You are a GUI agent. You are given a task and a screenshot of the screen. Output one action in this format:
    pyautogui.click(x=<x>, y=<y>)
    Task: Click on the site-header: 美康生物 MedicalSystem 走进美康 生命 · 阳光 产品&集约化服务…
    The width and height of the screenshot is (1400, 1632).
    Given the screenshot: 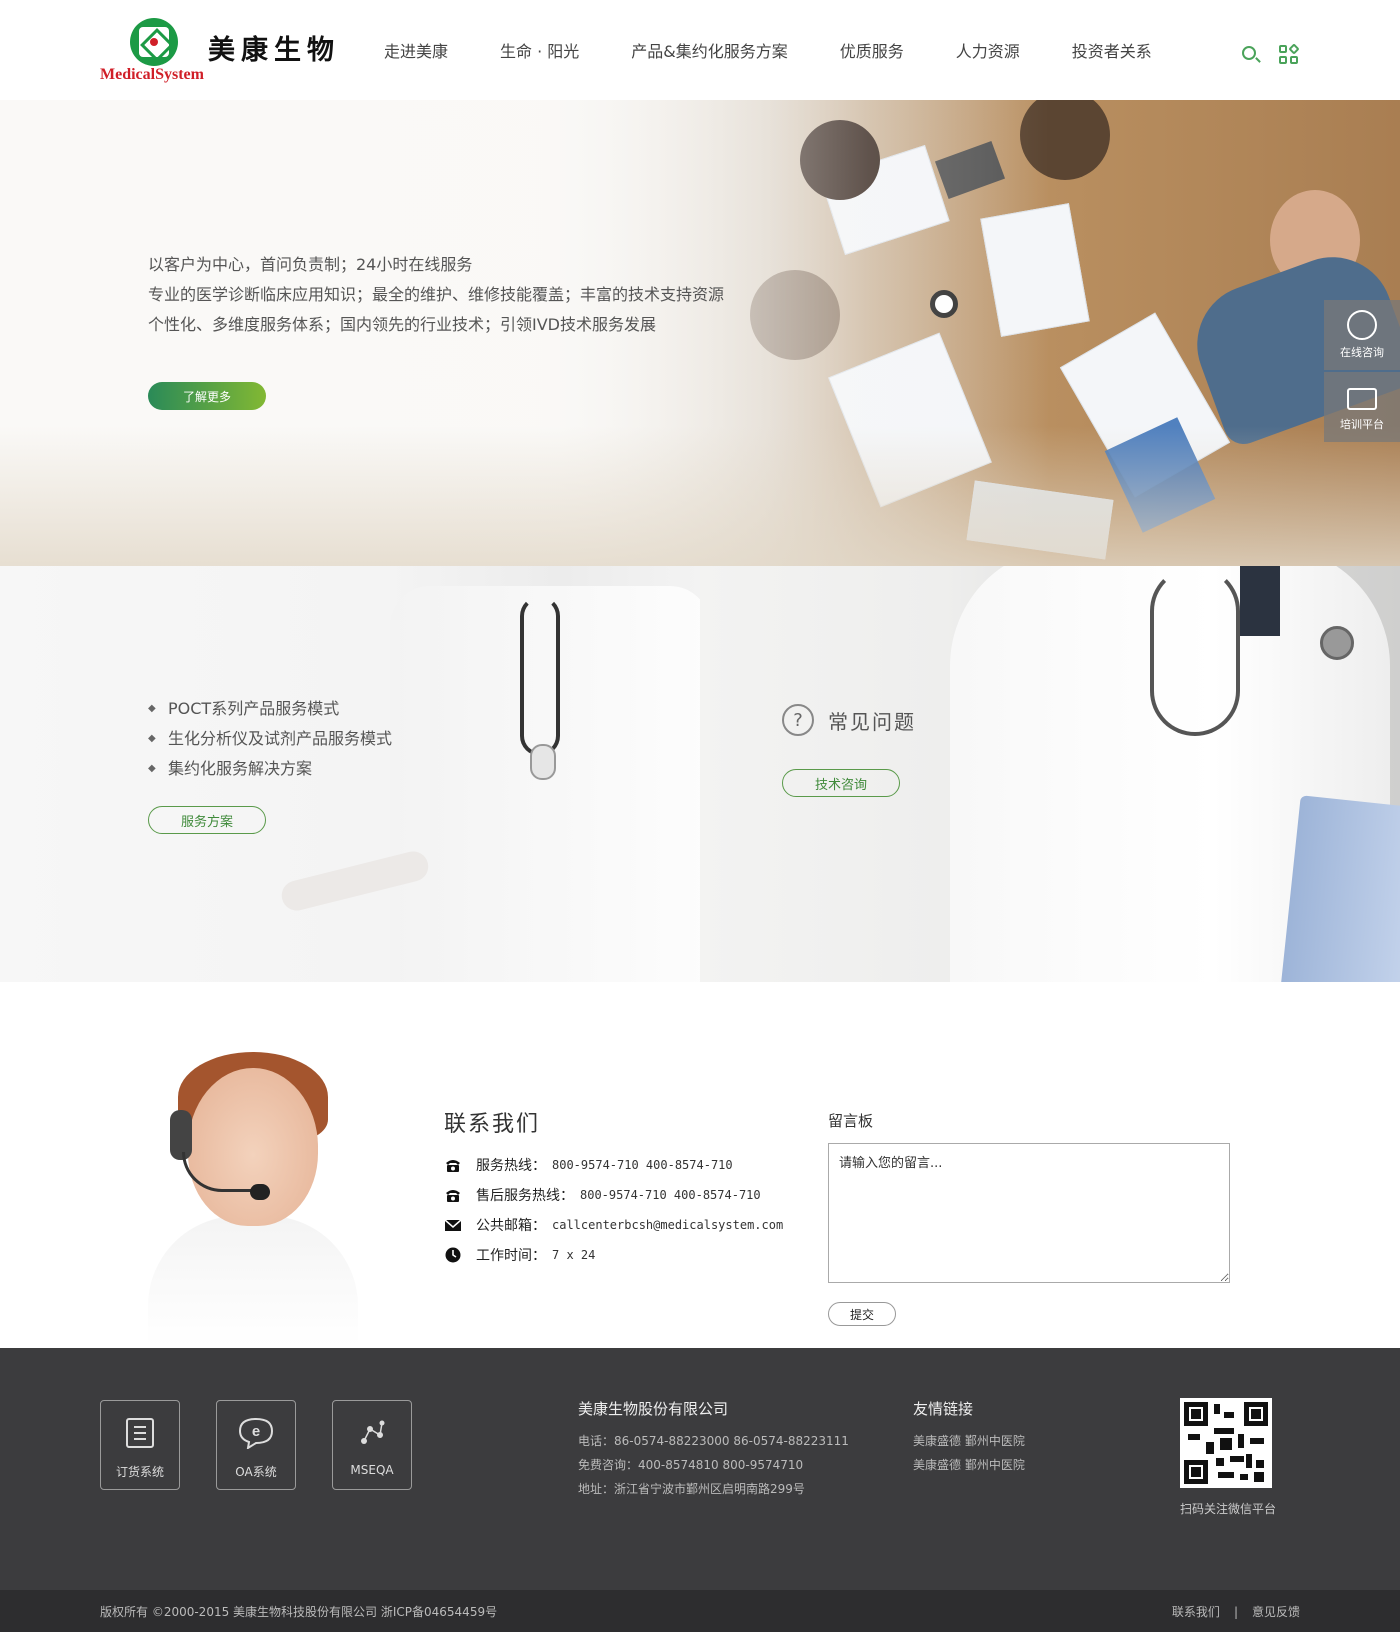 What is the action you would take?
    pyautogui.click(x=700, y=50)
    